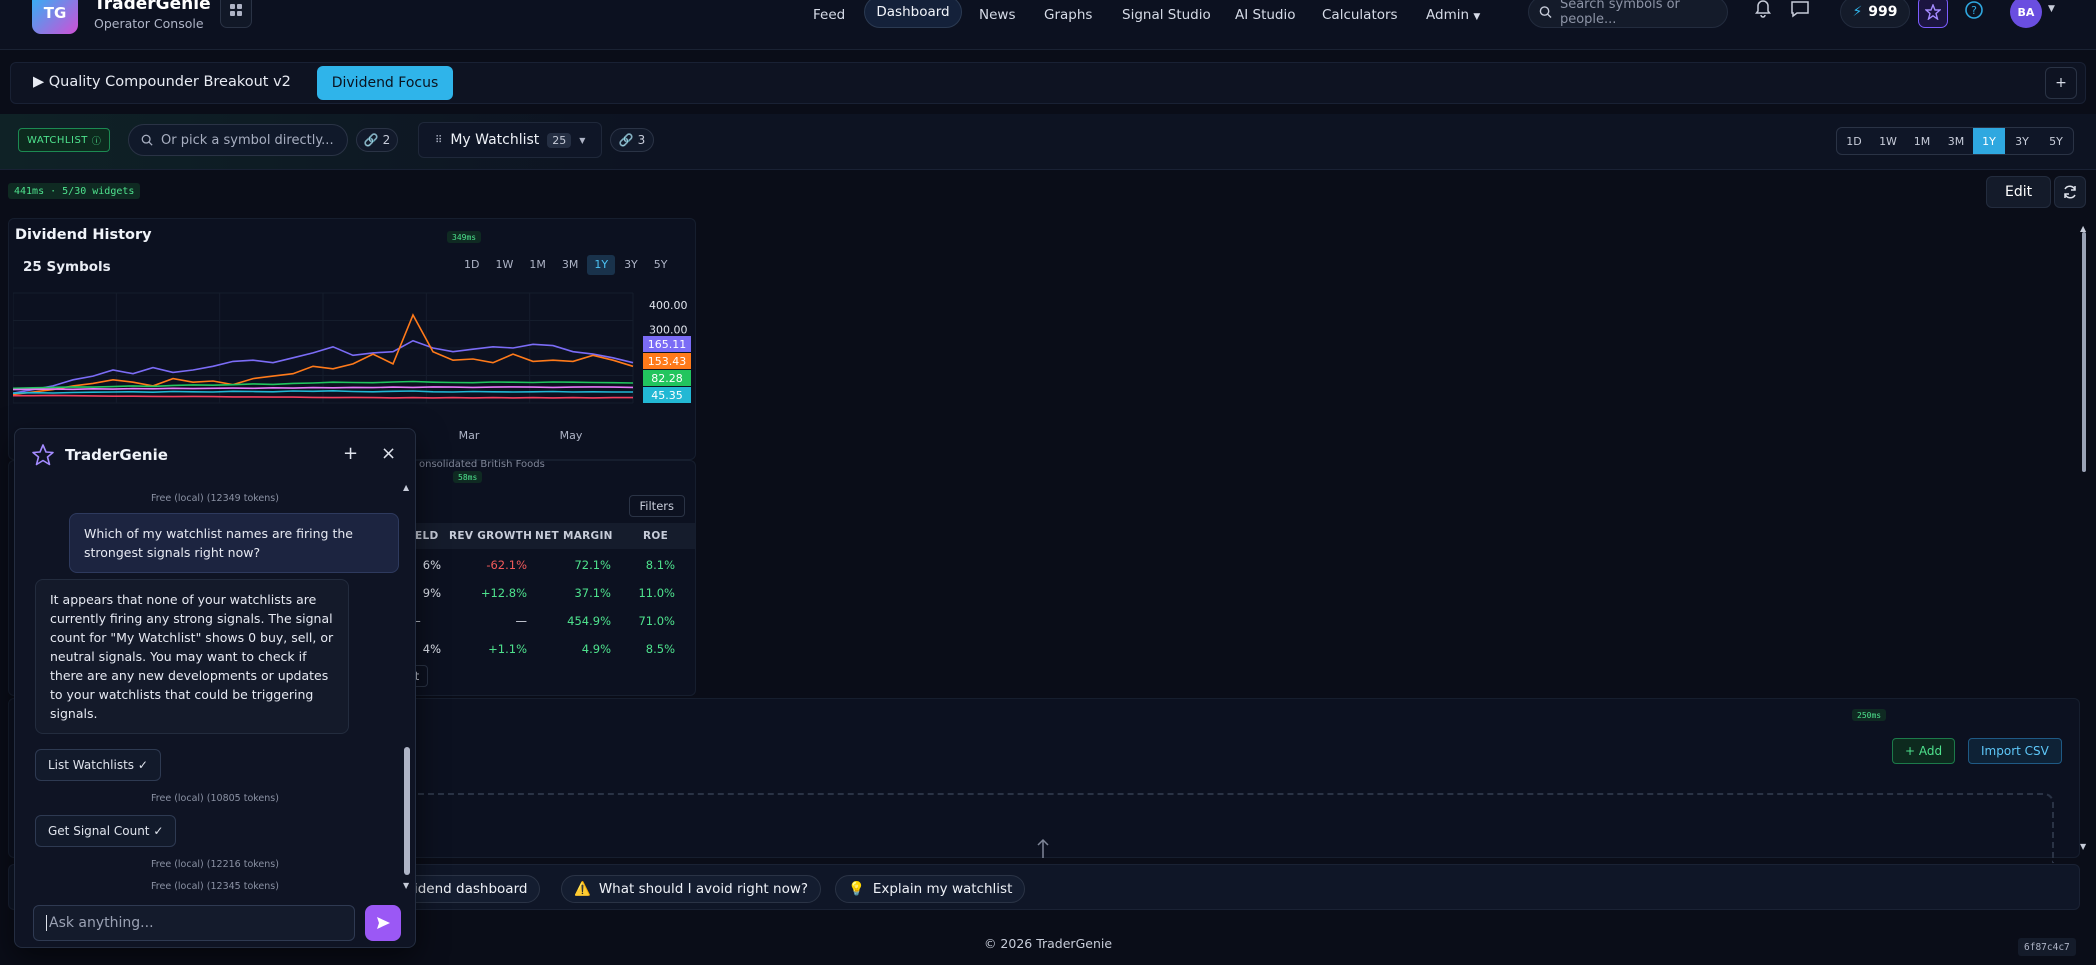 This screenshot has width=2096, height=965. I want to click on widget-timeframe-3m: 3M, so click(570, 265).